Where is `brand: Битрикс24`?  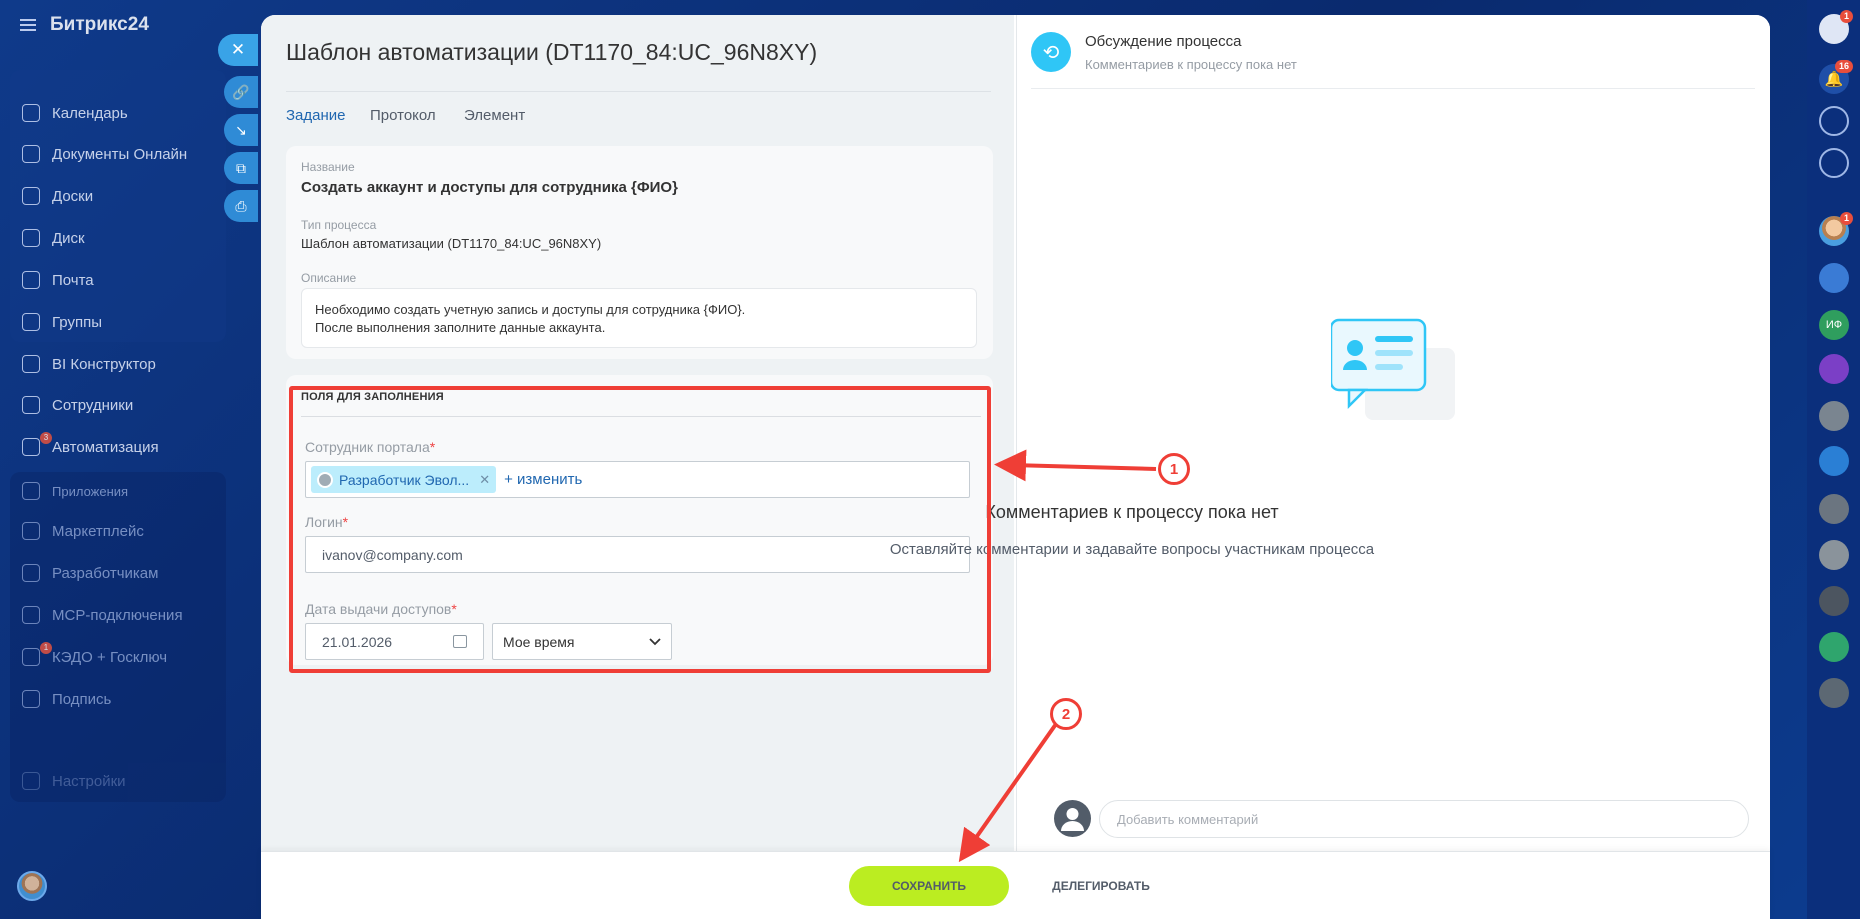 brand: Битрикс24 is located at coordinates (84, 25).